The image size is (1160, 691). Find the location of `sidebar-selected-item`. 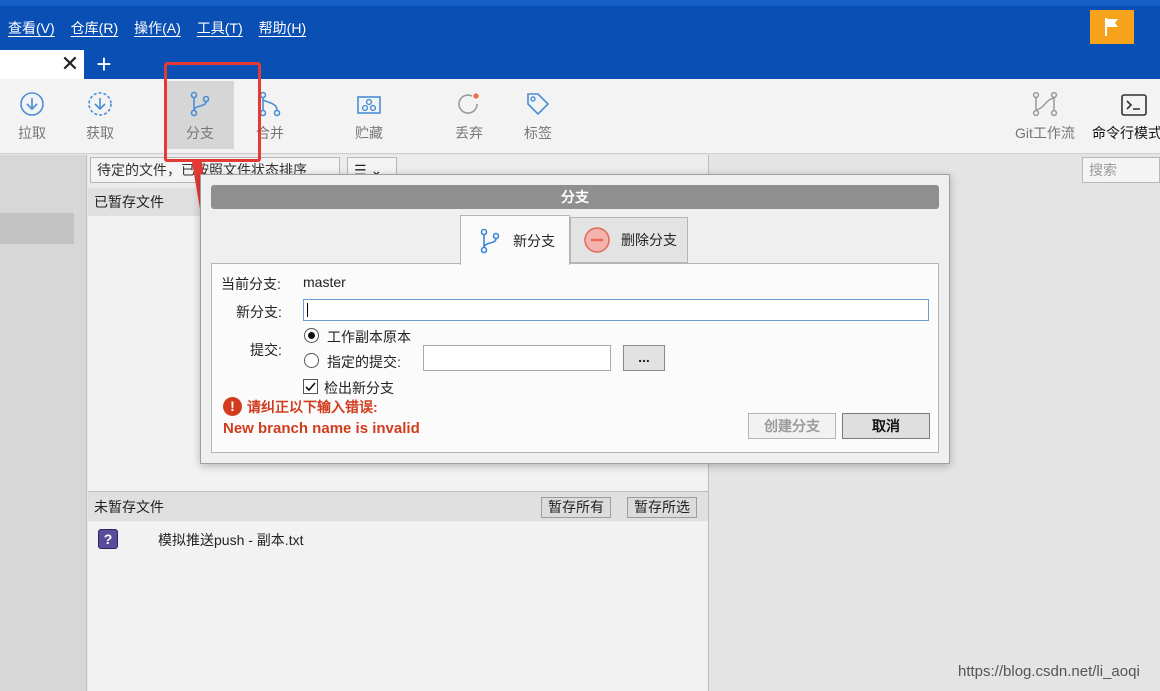

sidebar-selected-item is located at coordinates (37, 228).